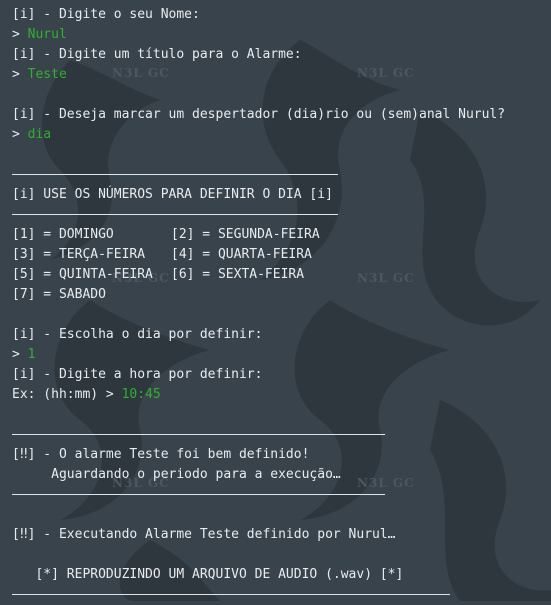  Describe the element at coordinates (281, 35) in the screenshot. I see `name-input-line: > Nurul` at that location.